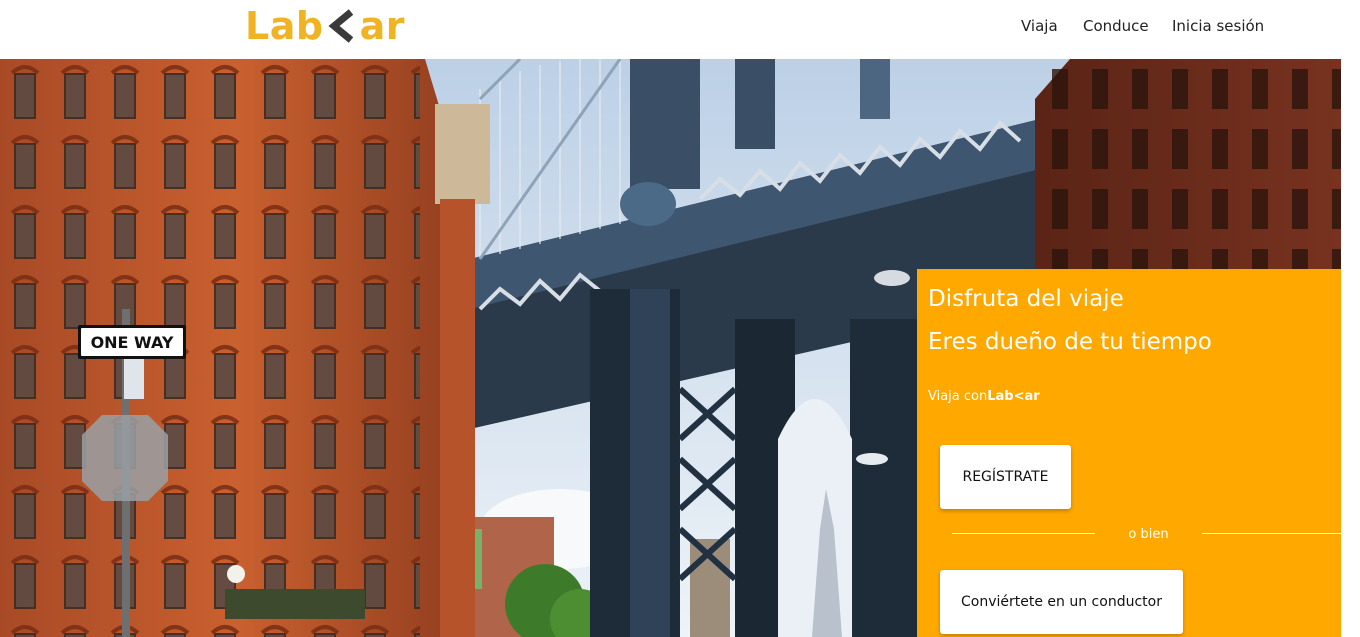 The height and width of the screenshot is (637, 1360). What do you see at coordinates (1013, 396) in the screenshot?
I see `cta-subtitle-brand: Lab<ar` at bounding box center [1013, 396].